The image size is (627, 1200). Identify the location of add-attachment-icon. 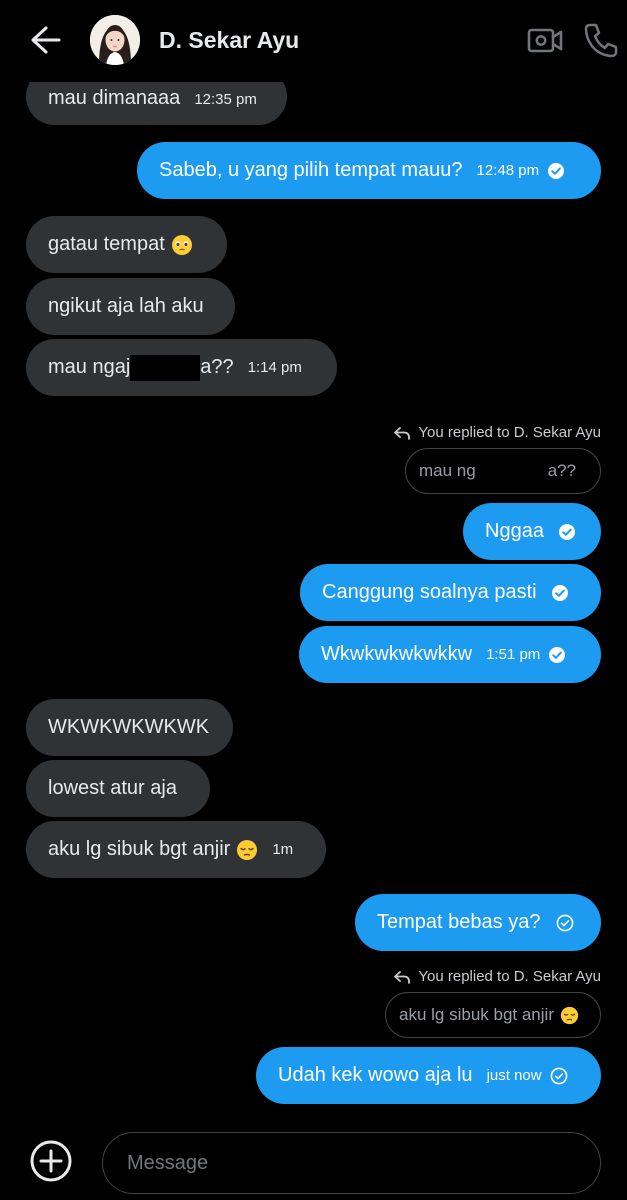
(51, 1161).